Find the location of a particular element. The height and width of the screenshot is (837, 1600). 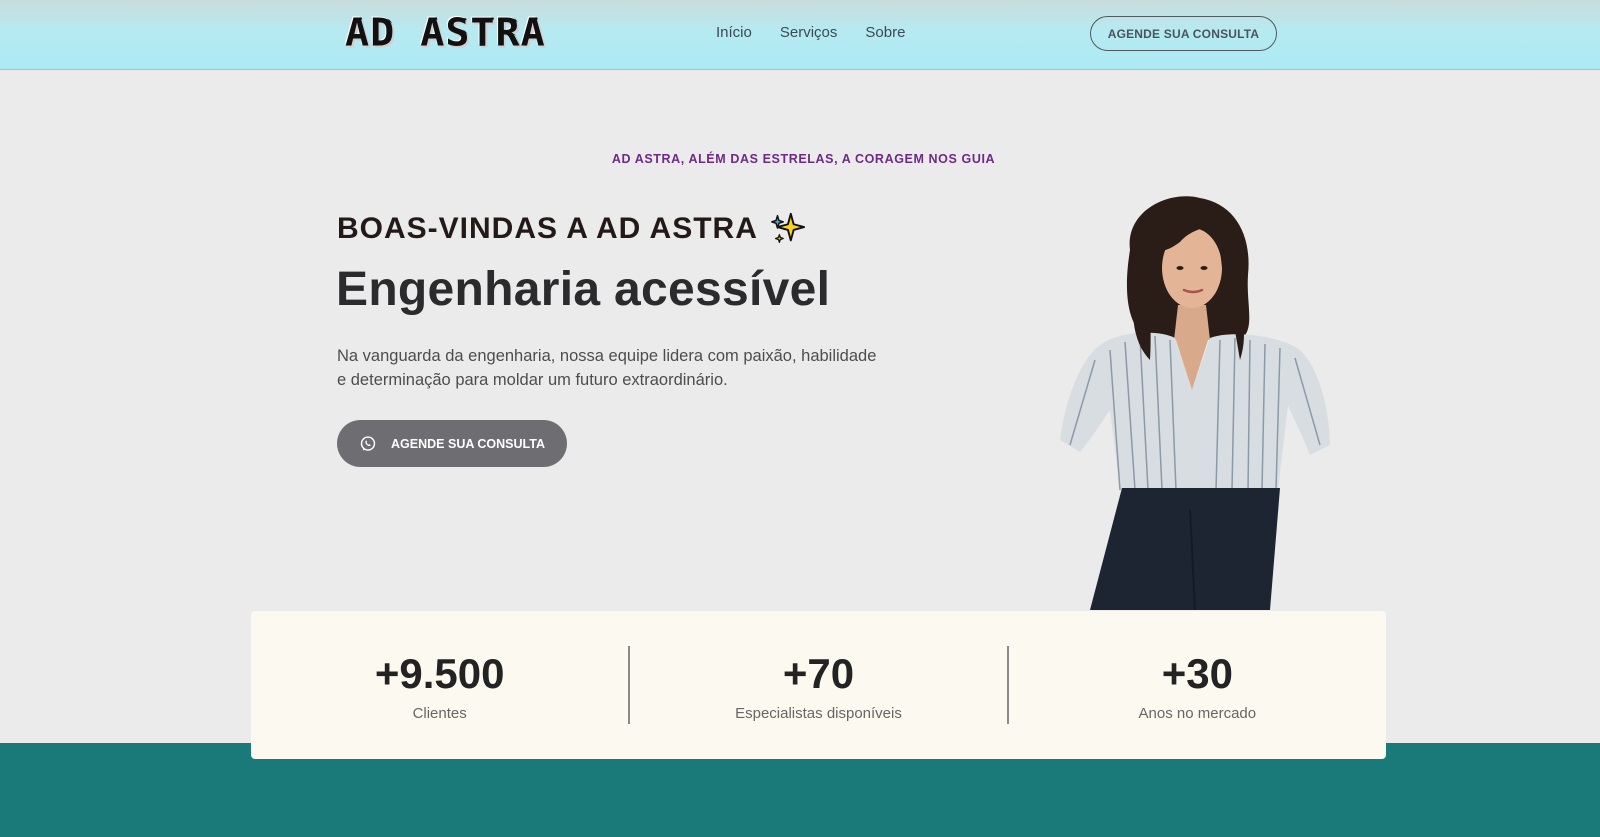

hero-schedule-button-label: AGENDE SUA CONSULTA is located at coordinates (468, 443).